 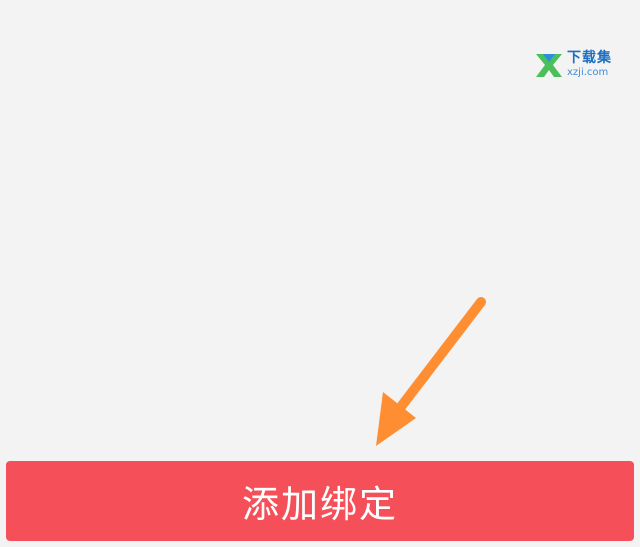 I want to click on add-binding-button: 添加绑定, so click(x=320, y=501).